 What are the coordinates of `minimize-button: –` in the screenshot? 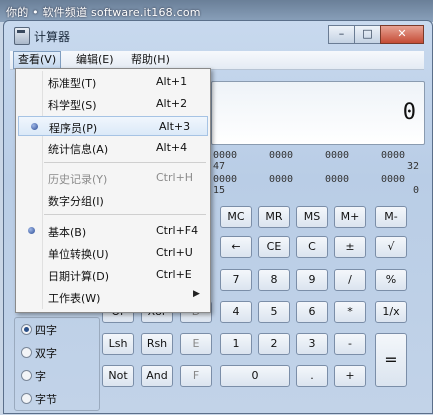 It's located at (341, 34).